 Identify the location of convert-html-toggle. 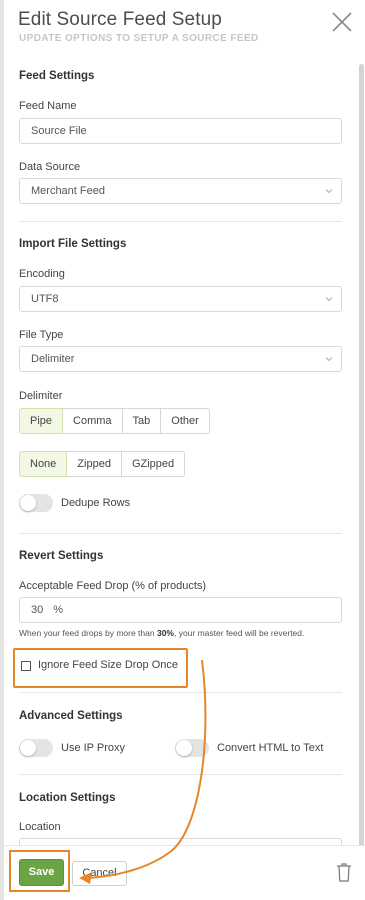
(192, 748).